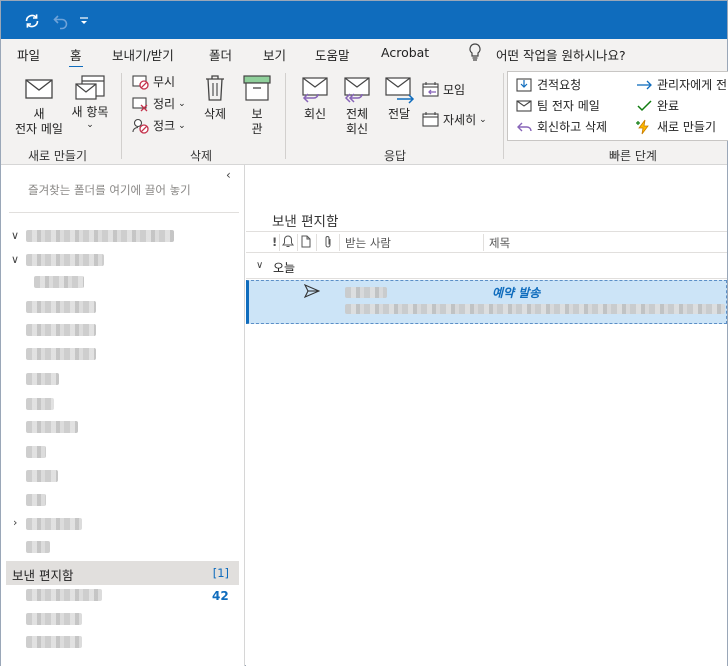  What do you see at coordinates (220, 573) in the screenshot?
I see `folder-count-badge: [1]` at bounding box center [220, 573].